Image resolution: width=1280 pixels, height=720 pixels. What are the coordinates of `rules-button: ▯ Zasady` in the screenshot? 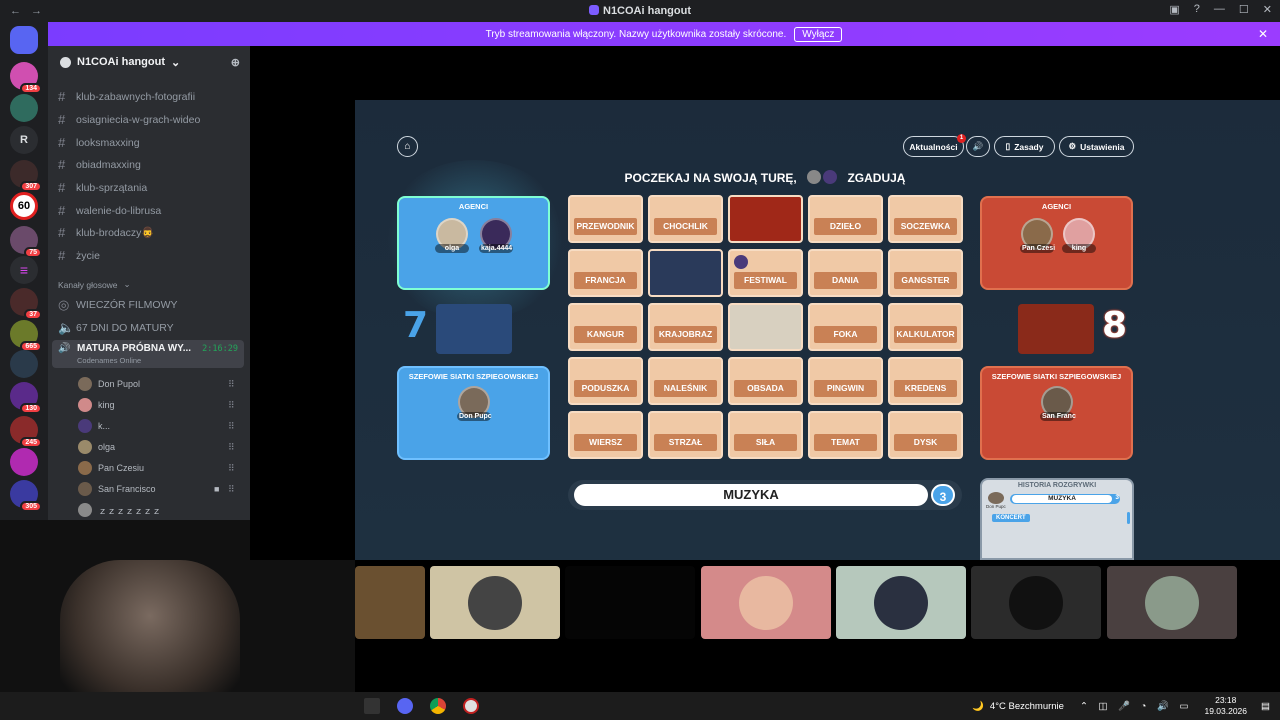 It's located at (1024, 146).